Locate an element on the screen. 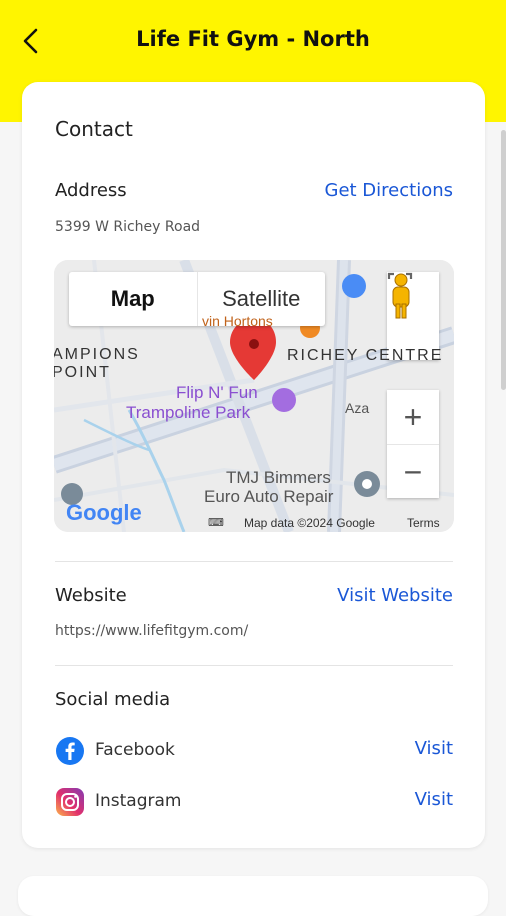  street-view-pegman-icon is located at coordinates (401, 296).